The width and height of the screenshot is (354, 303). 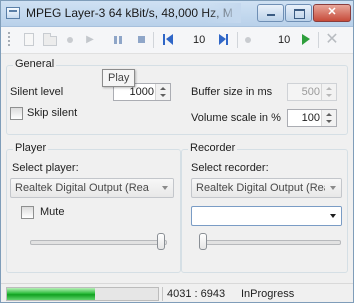 I want to click on close-file-icon: ✕, so click(x=332, y=39).